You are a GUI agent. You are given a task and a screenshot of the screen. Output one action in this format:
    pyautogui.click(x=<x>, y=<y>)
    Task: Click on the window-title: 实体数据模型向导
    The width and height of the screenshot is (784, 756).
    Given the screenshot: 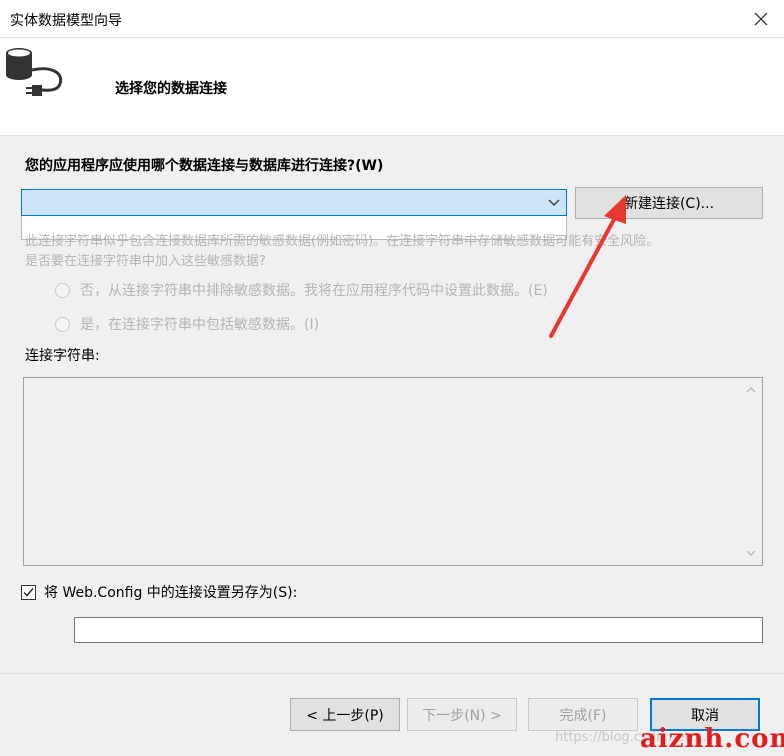 What is the action you would take?
    pyautogui.click(x=66, y=21)
    